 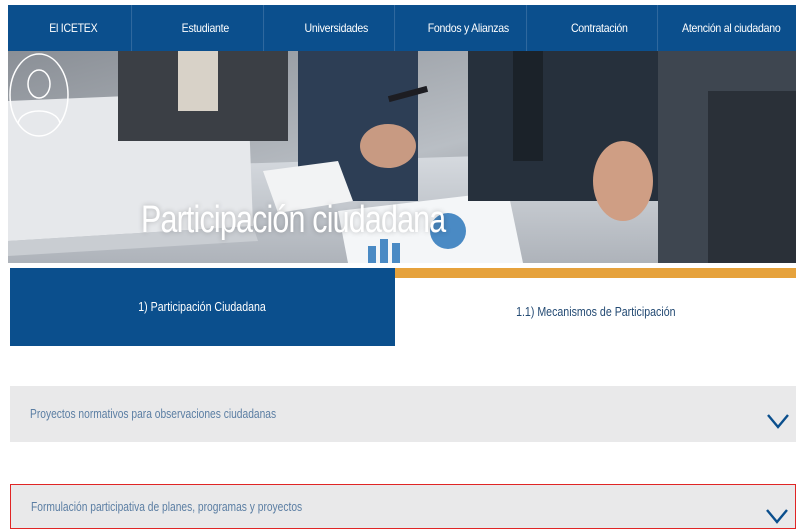 I want to click on tab-mecanismos-participacion: 1.1) Mecanismos de Participación, so click(x=595, y=312).